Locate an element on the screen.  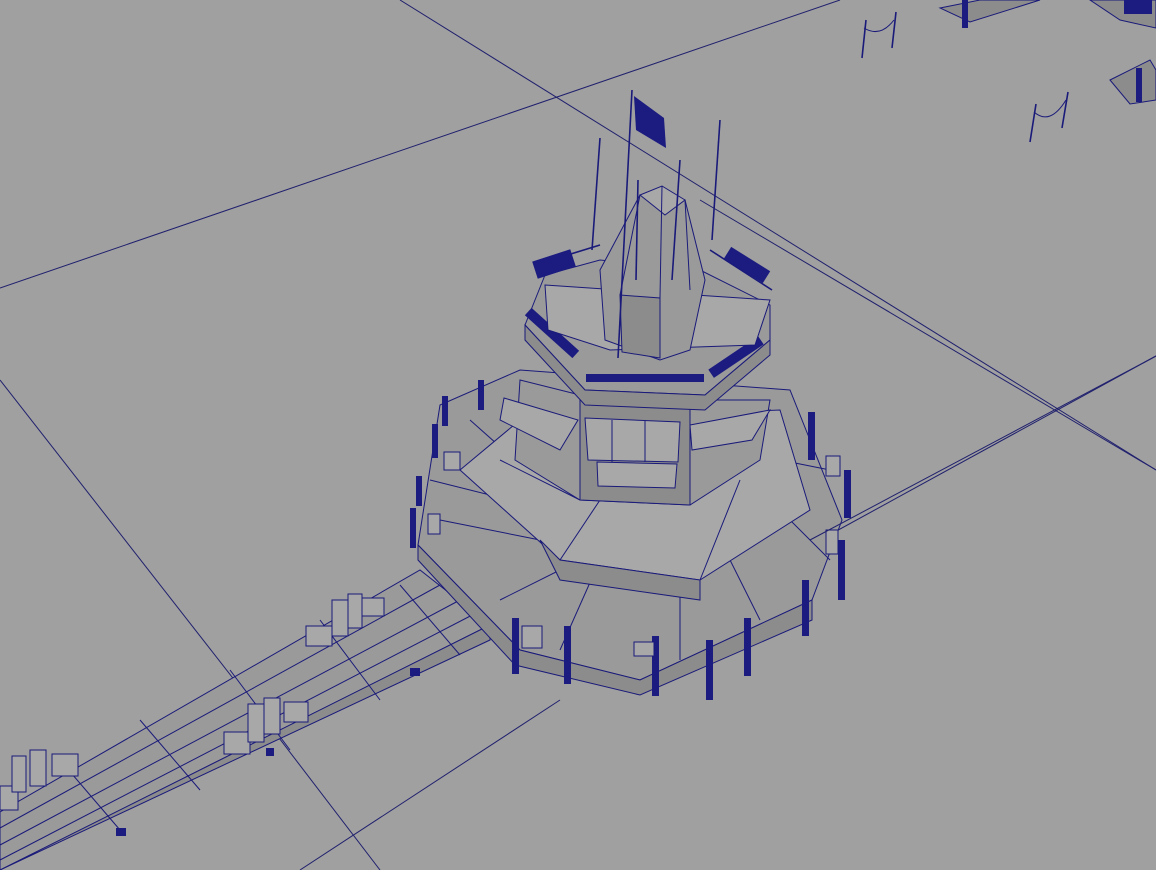
cabin-window is located at coordinates (632, 440).